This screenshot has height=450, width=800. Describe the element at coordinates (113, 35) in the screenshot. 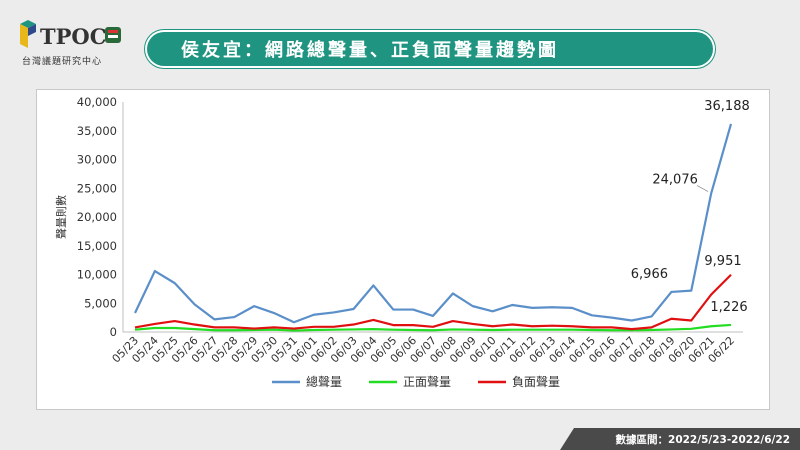

I see `logo-badge-icon` at that location.